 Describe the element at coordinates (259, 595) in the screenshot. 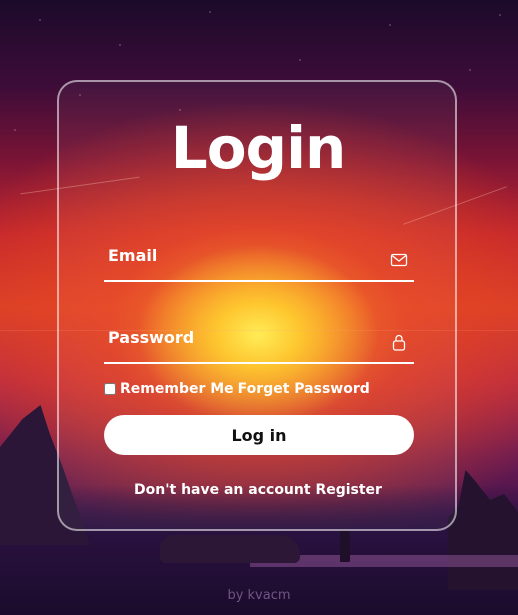

I see `footer-credit: by kvacm` at that location.